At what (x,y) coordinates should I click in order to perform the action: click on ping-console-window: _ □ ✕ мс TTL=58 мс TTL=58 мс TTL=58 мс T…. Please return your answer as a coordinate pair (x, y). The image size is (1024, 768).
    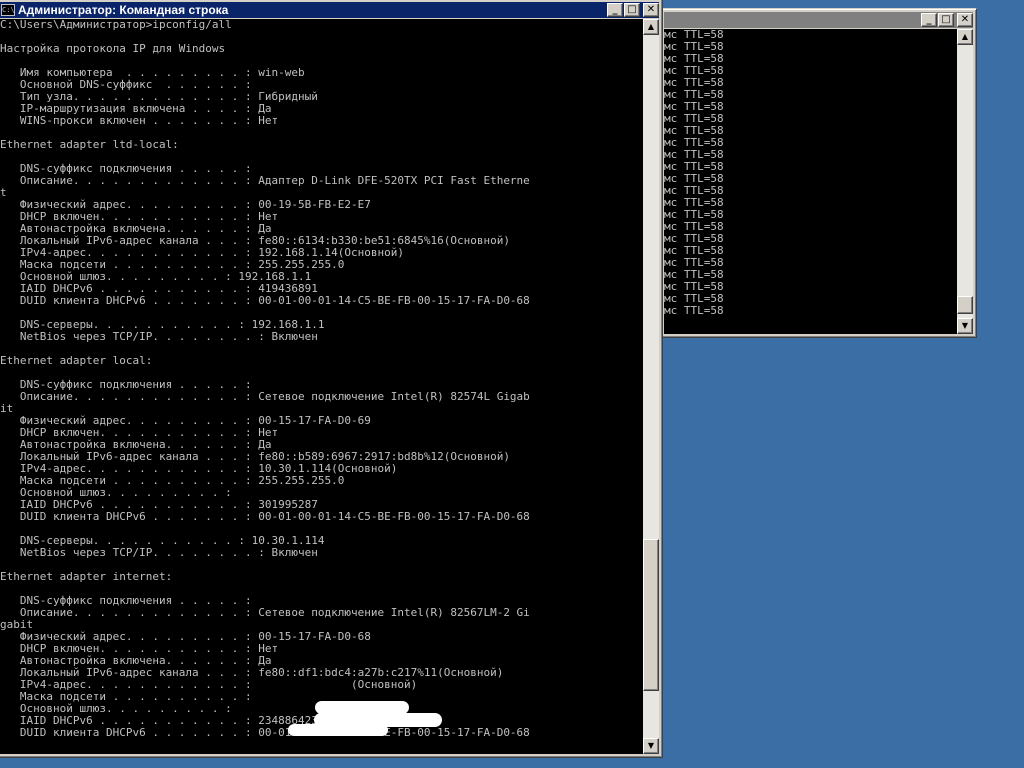
    Looking at the image, I should click on (818, 173).